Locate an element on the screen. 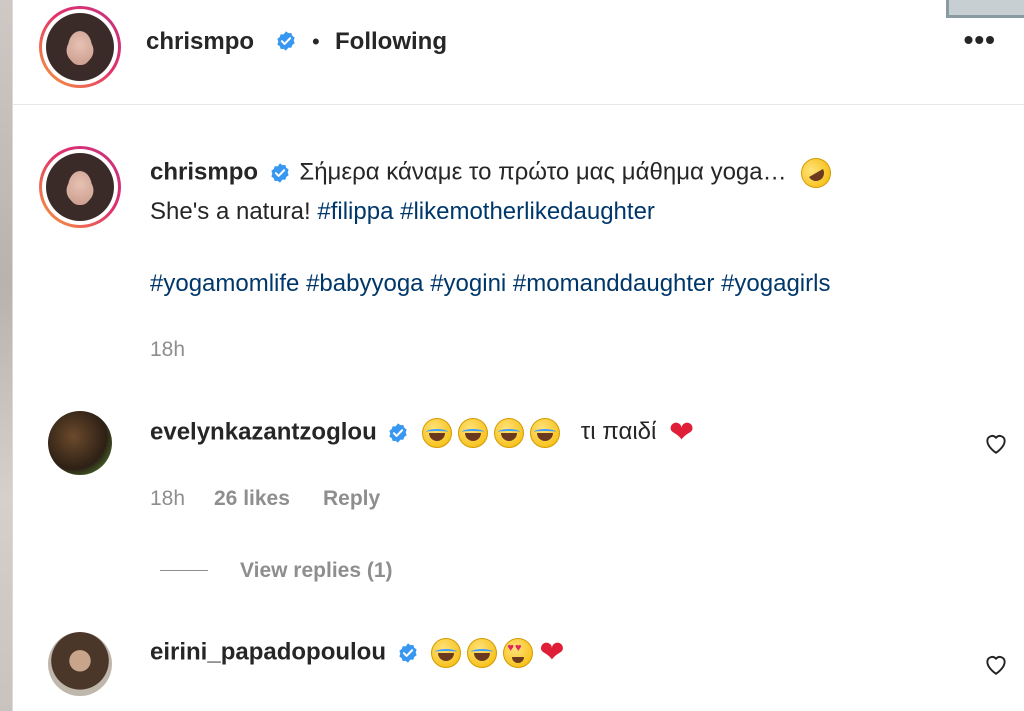 The width and height of the screenshot is (1024, 711). caption-avatar-ring is located at coordinates (80, 187).